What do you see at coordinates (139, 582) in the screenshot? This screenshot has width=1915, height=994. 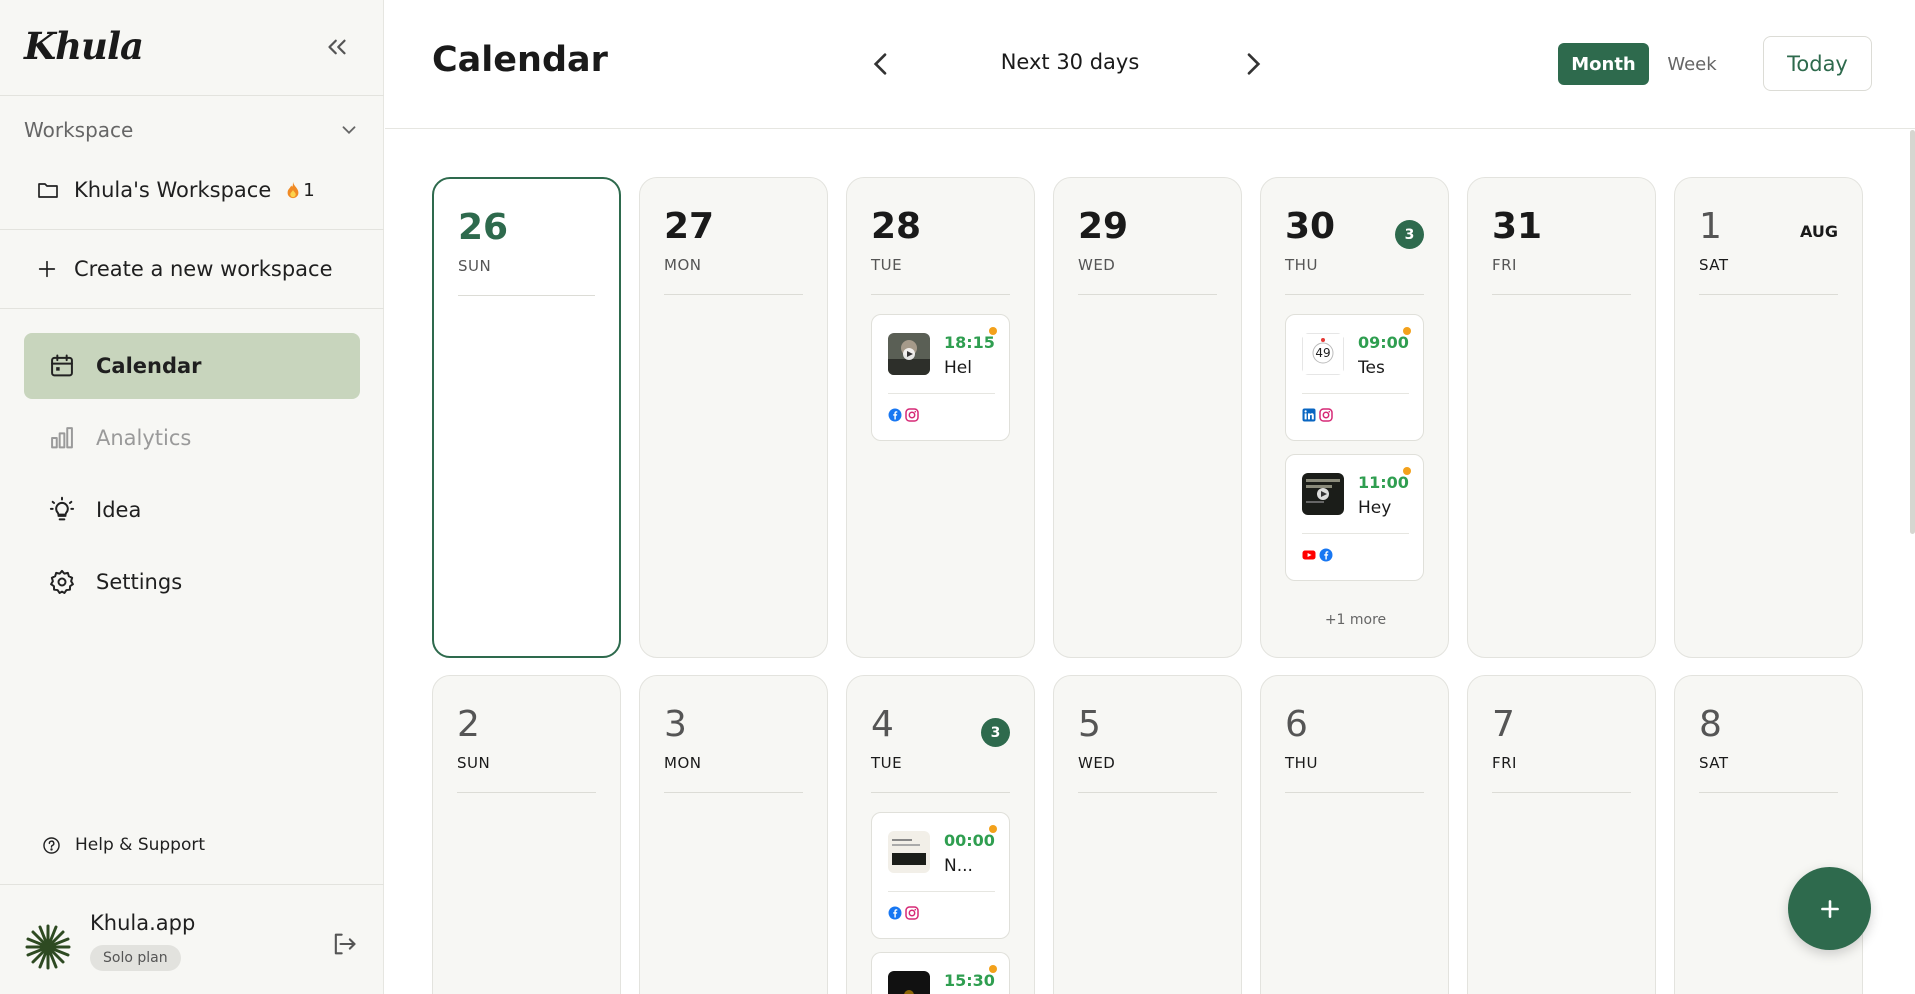 I see `sidebar-item-label: Settings` at bounding box center [139, 582].